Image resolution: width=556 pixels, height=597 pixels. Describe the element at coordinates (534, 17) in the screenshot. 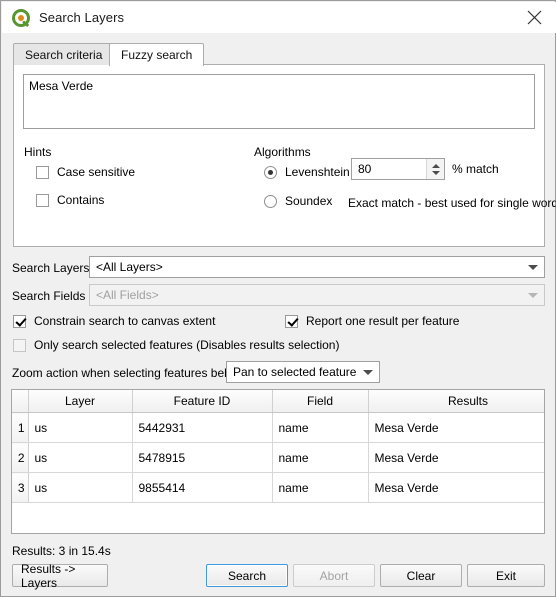

I see `close-icon` at that location.